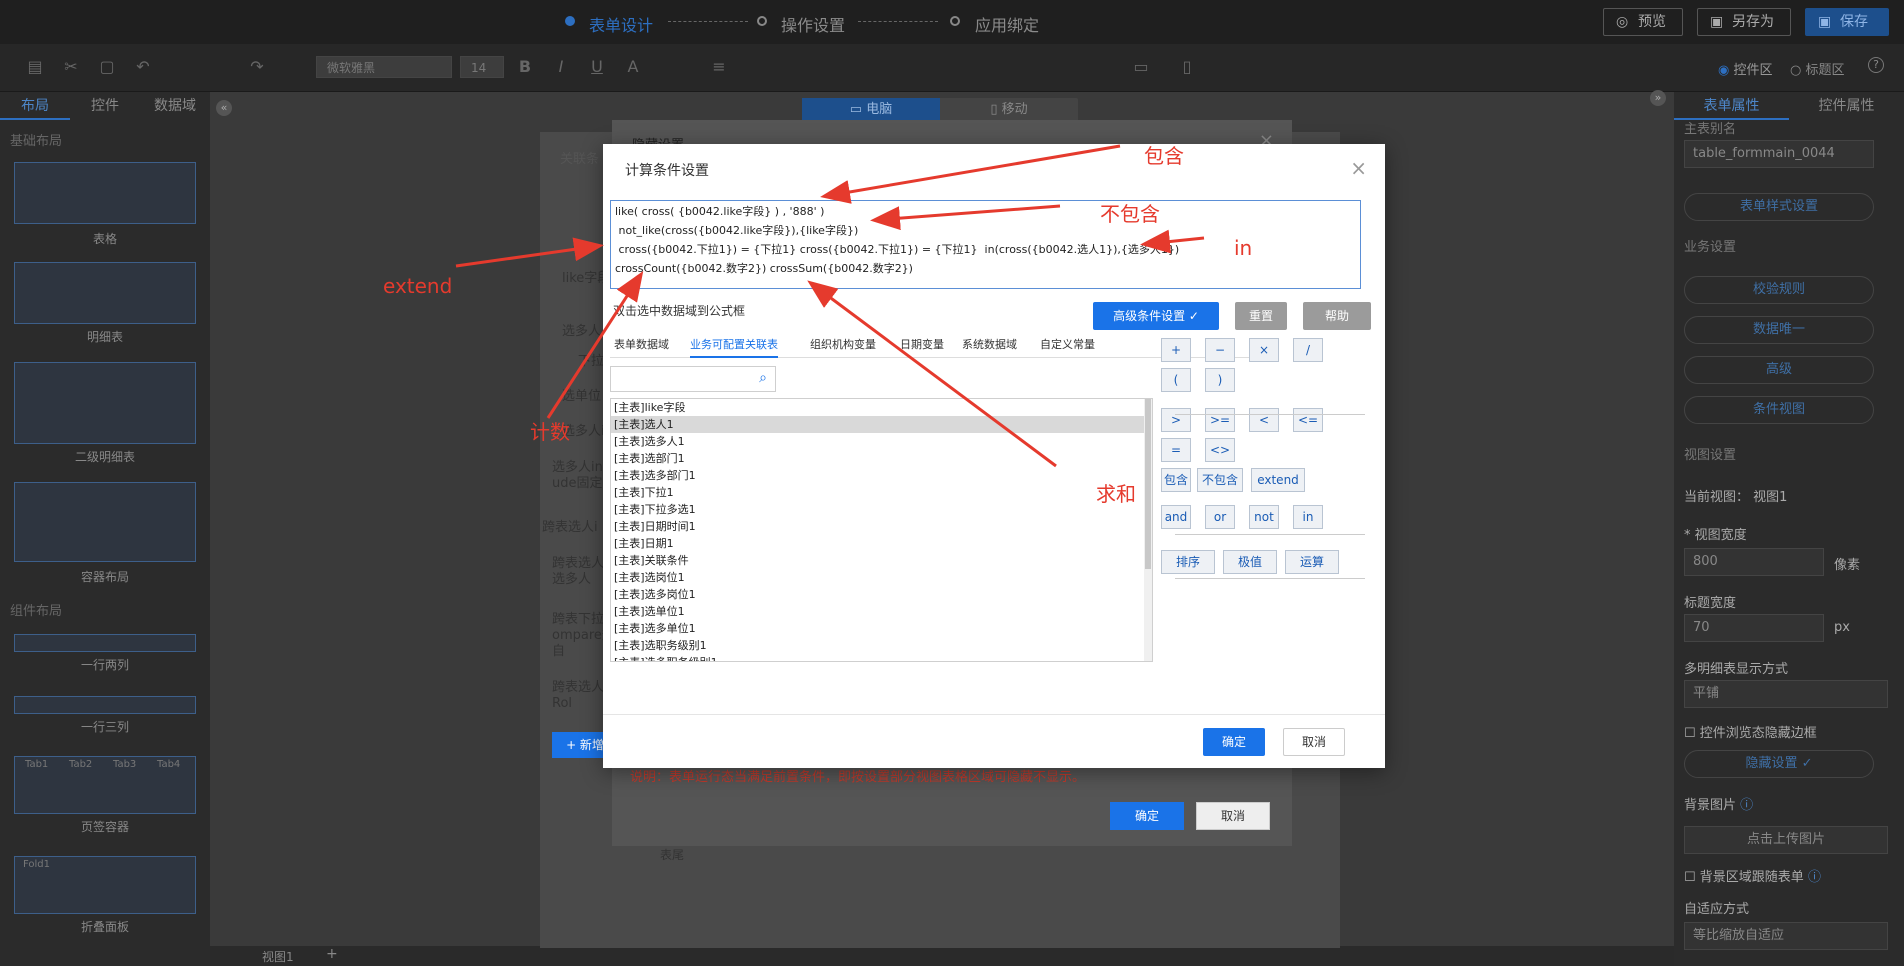 The width and height of the screenshot is (1904, 966). Describe the element at coordinates (1243, 248) in the screenshot. I see `annotation-in: in` at that location.